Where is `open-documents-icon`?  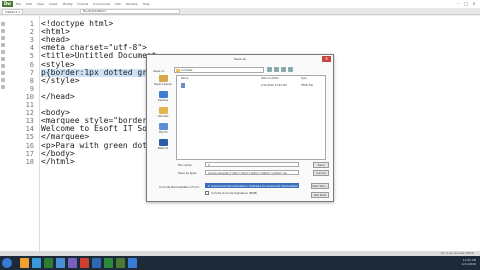
open-documents-icon is located at coordinates (3, 24).